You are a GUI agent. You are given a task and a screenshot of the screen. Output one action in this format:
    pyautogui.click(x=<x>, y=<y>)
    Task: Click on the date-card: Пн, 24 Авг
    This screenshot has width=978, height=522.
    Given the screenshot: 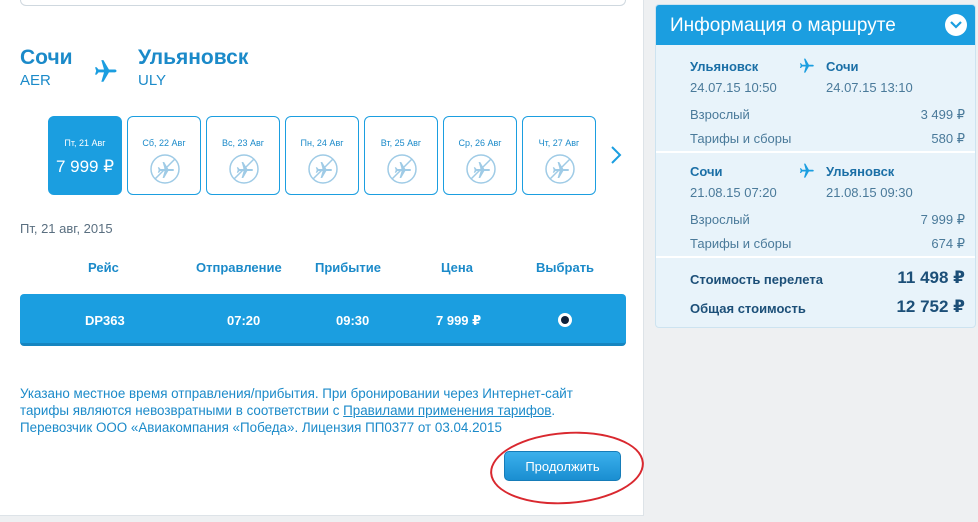 What is the action you would take?
    pyautogui.click(x=322, y=155)
    